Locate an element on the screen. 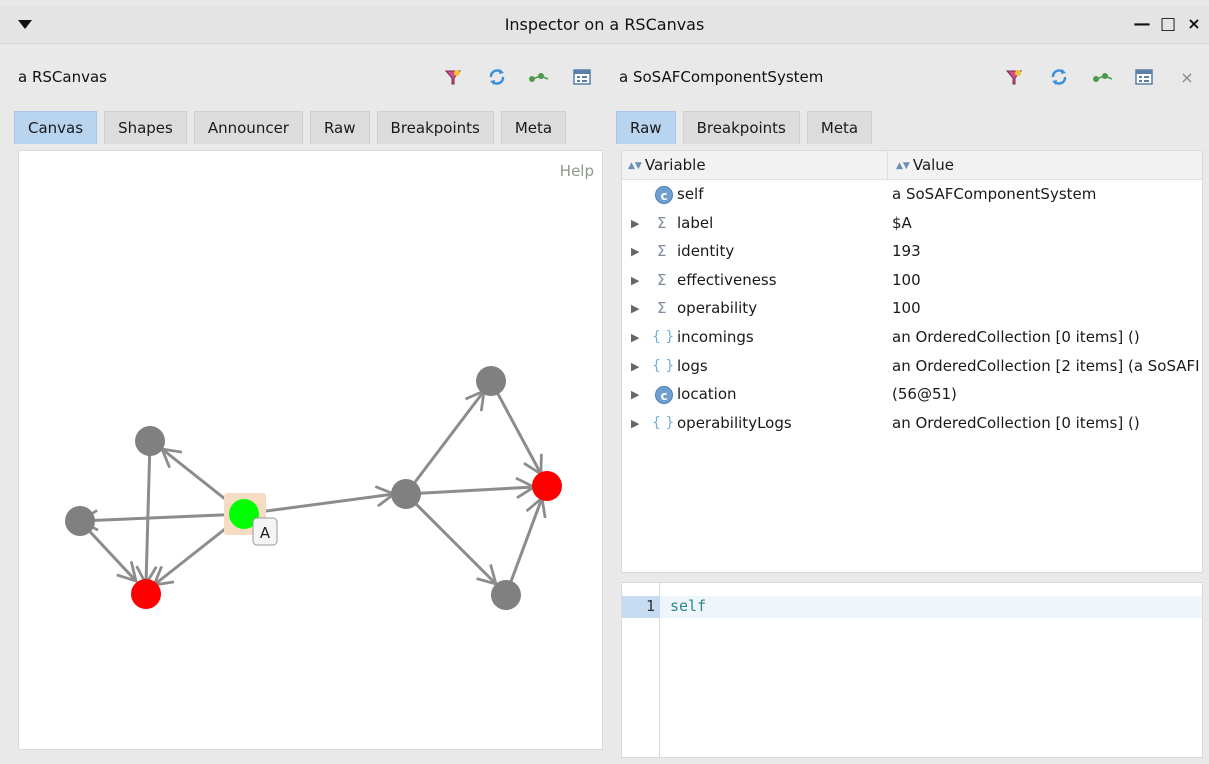  right-tabs: Raw Breakpoints Meta is located at coordinates (747, 127).